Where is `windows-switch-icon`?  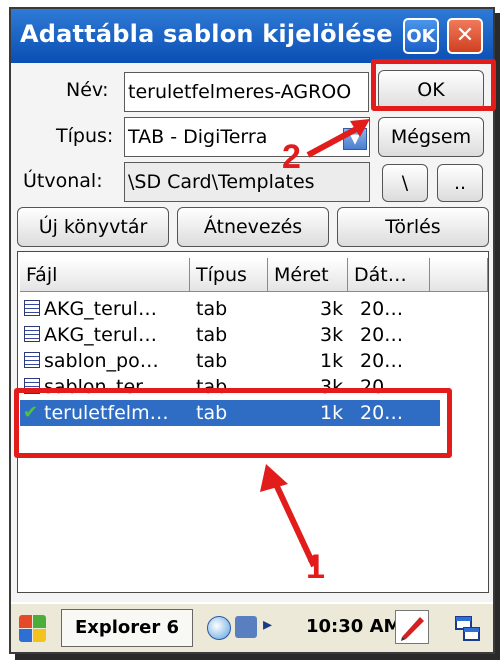 windows-switch-icon is located at coordinates (468, 629).